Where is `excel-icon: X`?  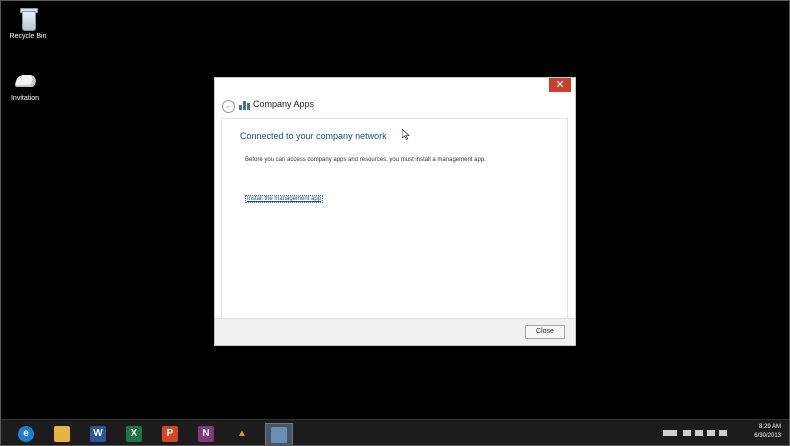
excel-icon: X is located at coordinates (134, 434).